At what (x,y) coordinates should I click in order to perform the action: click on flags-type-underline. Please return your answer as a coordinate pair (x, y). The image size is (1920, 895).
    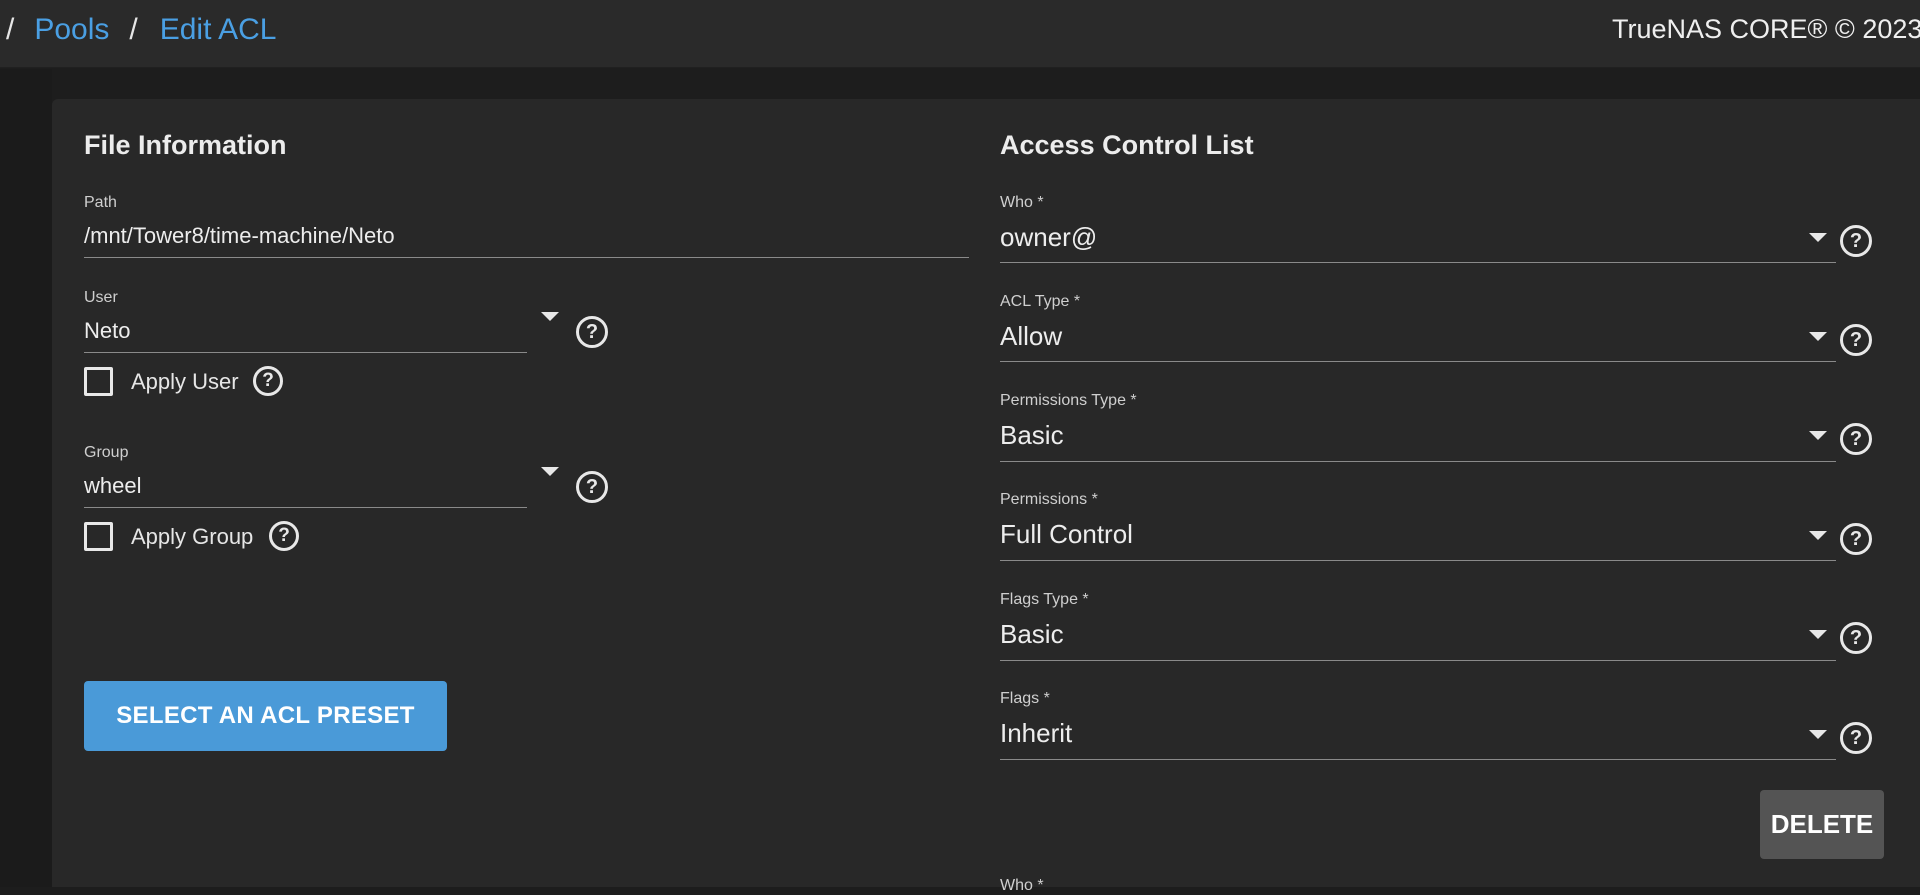
    Looking at the image, I should click on (1418, 660).